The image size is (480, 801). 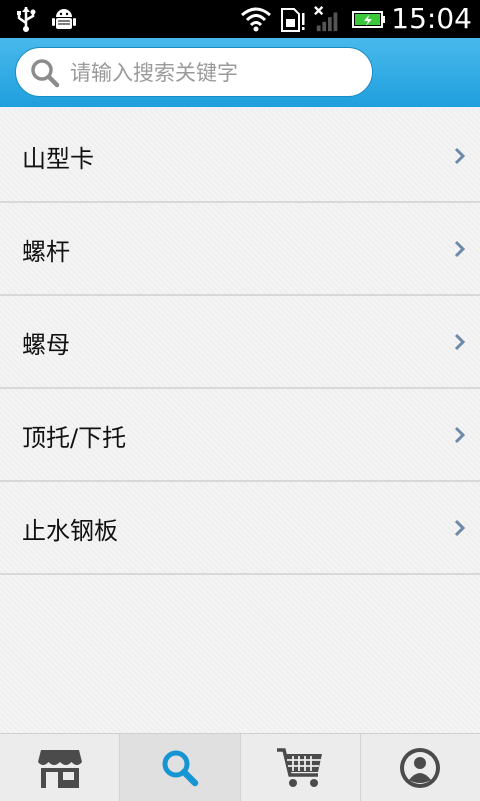 I want to click on list-item: 止水钢板, so click(x=240, y=528).